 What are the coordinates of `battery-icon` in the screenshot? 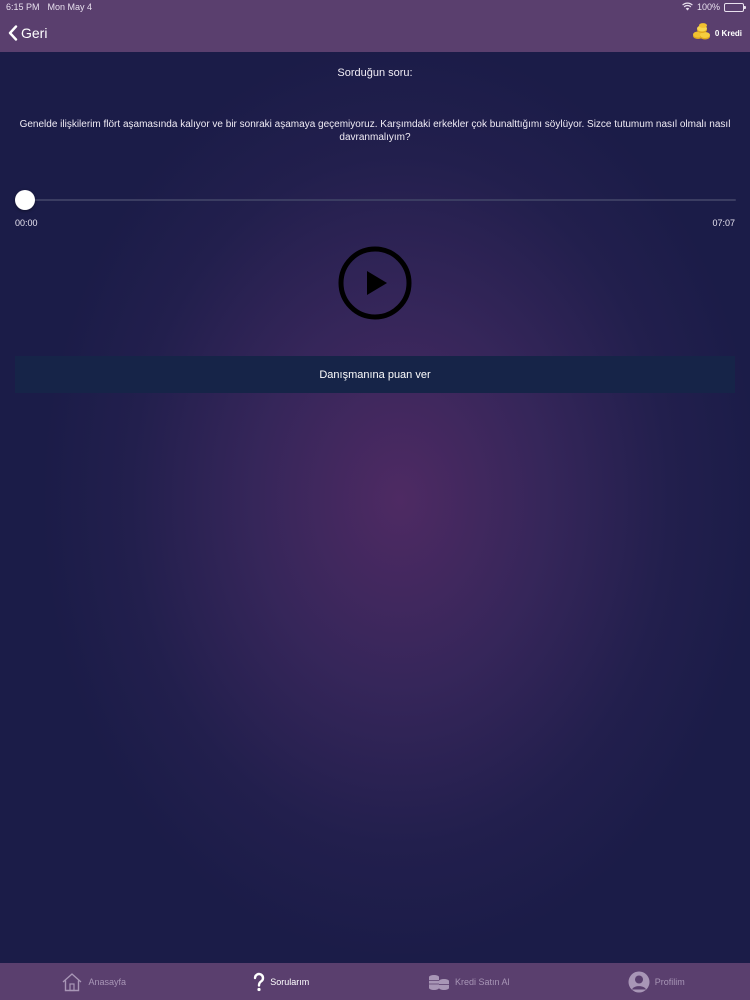 It's located at (735, 7).